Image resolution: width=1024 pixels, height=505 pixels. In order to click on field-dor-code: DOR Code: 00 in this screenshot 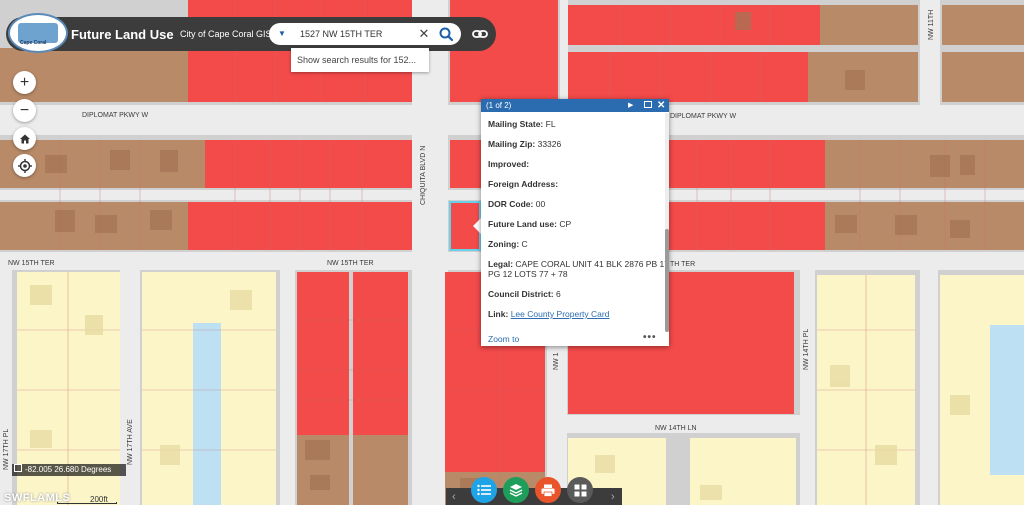, I will do `click(516, 204)`.